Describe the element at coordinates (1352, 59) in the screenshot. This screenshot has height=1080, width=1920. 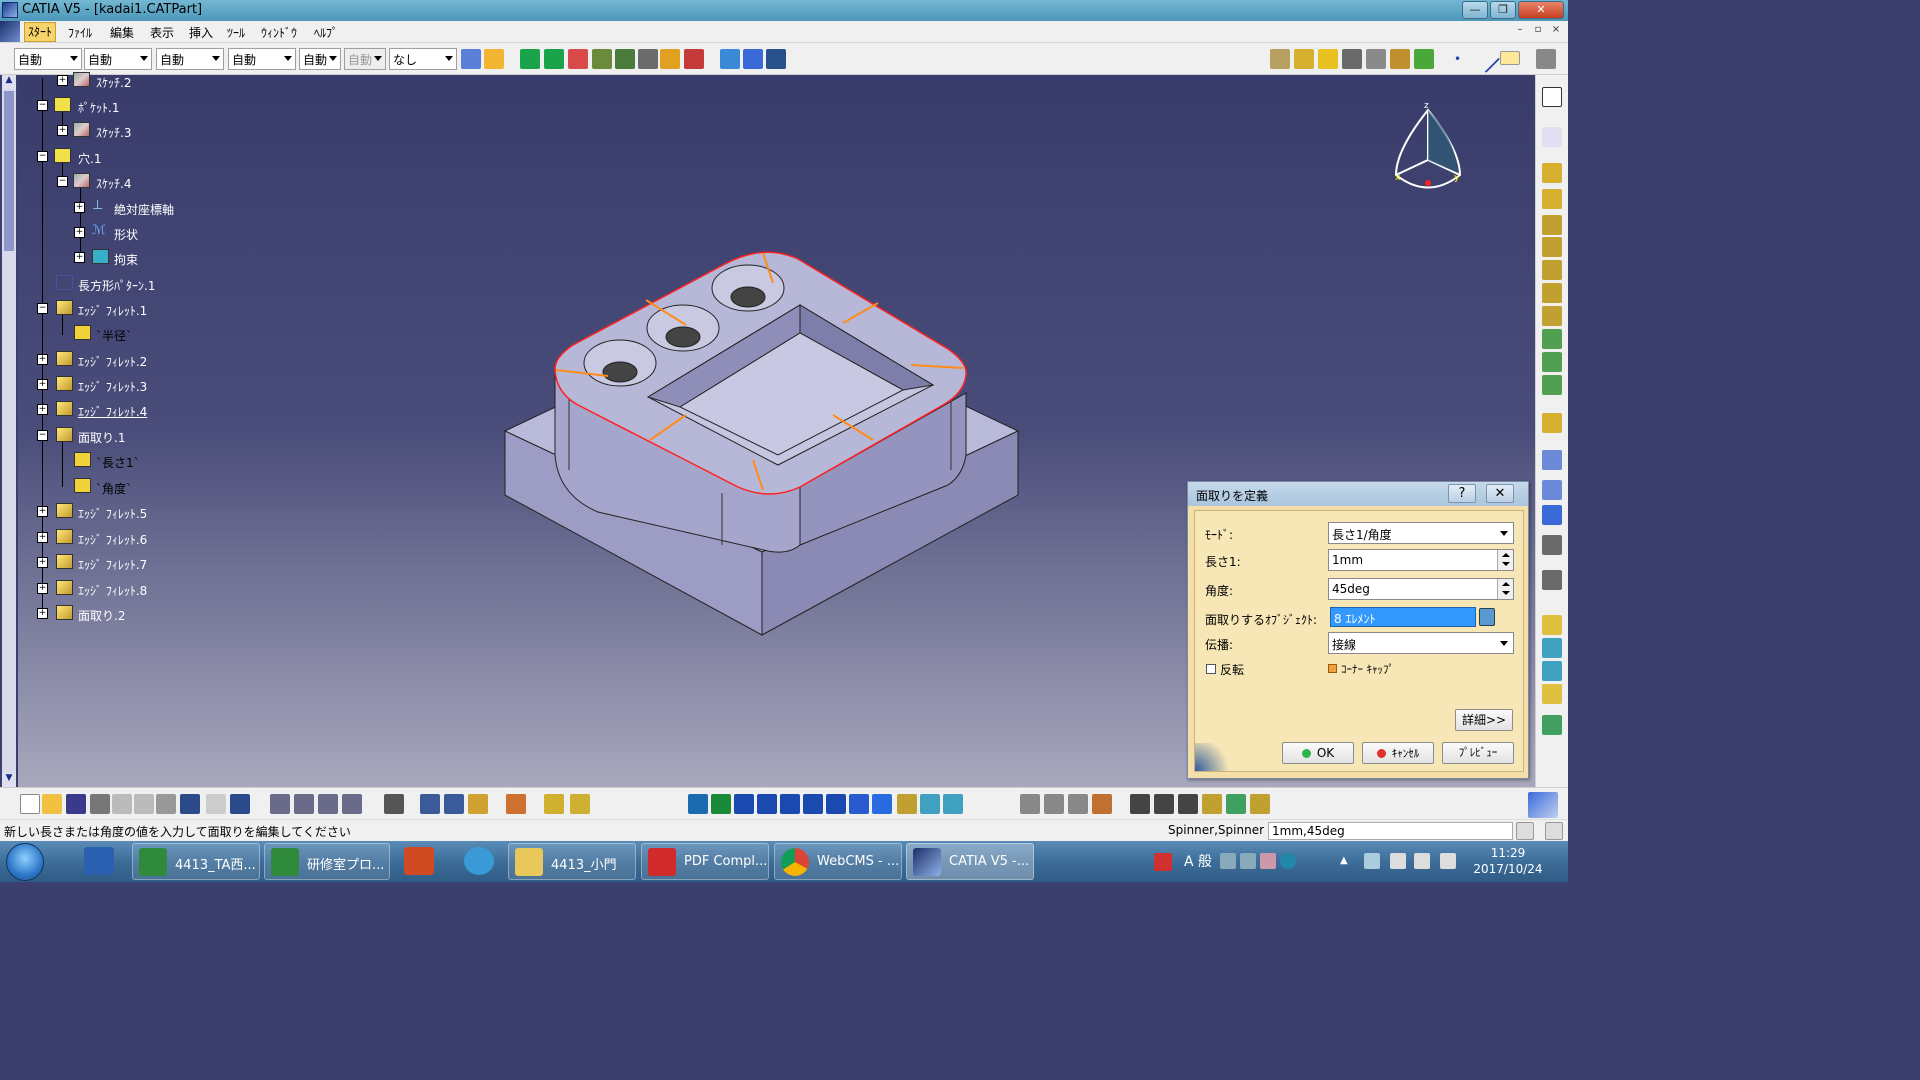
I see `boolean-icon` at that location.